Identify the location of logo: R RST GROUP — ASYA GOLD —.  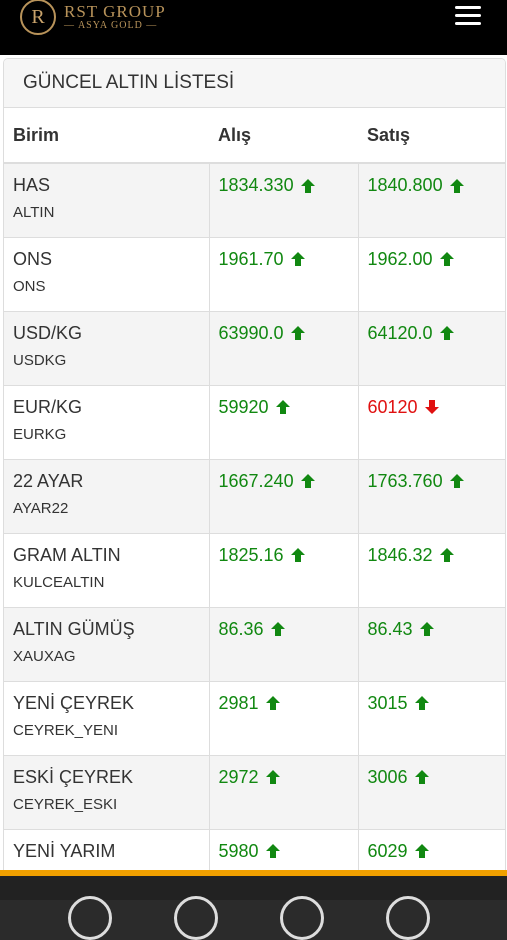
(93, 19).